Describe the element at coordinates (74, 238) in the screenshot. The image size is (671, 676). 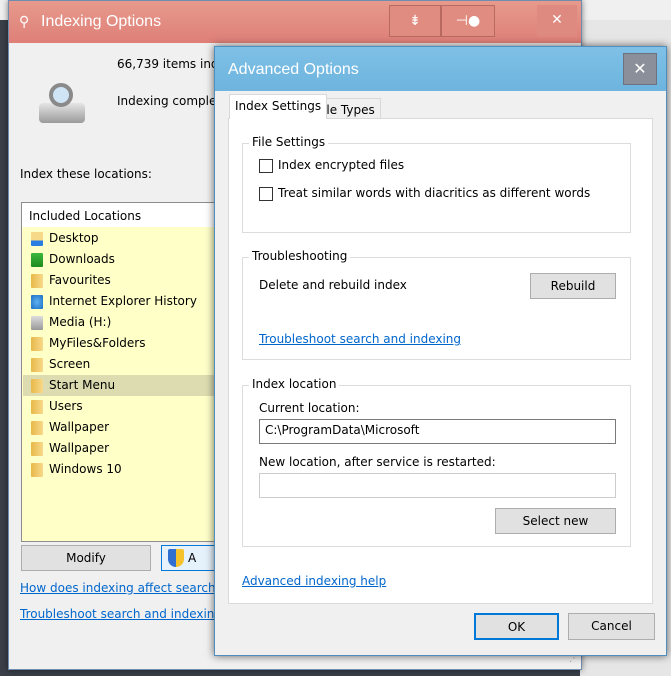
I see `location-label: Desktop` at that location.